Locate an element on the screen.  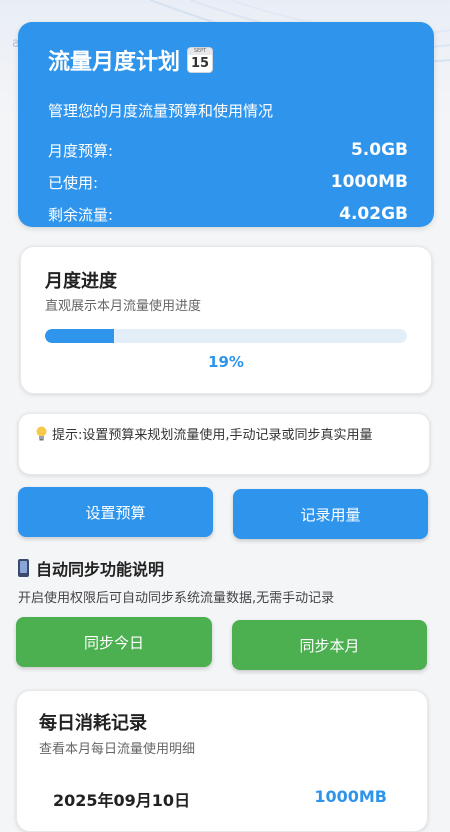
tip-card: 提示:设置预算来规划流量使用,手动记录或同步真实用量 is located at coordinates (224, 444).